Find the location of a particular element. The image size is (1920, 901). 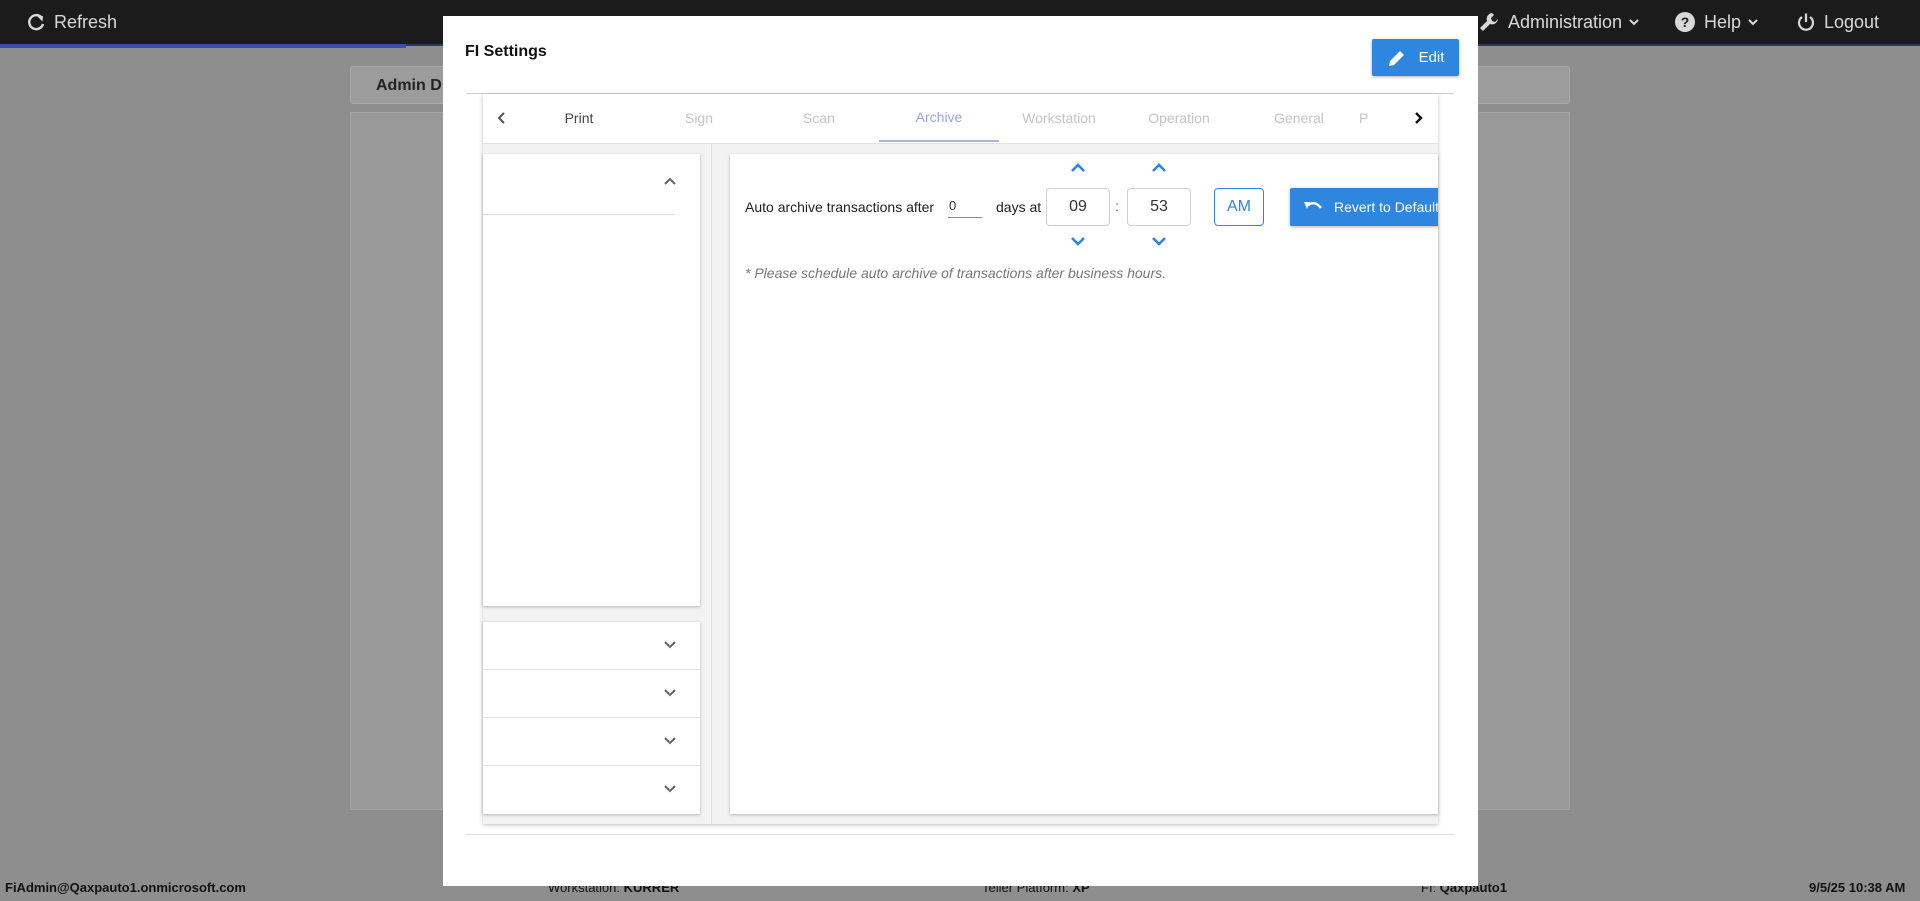

administration-menu: Administration is located at coordinates (1559, 22).